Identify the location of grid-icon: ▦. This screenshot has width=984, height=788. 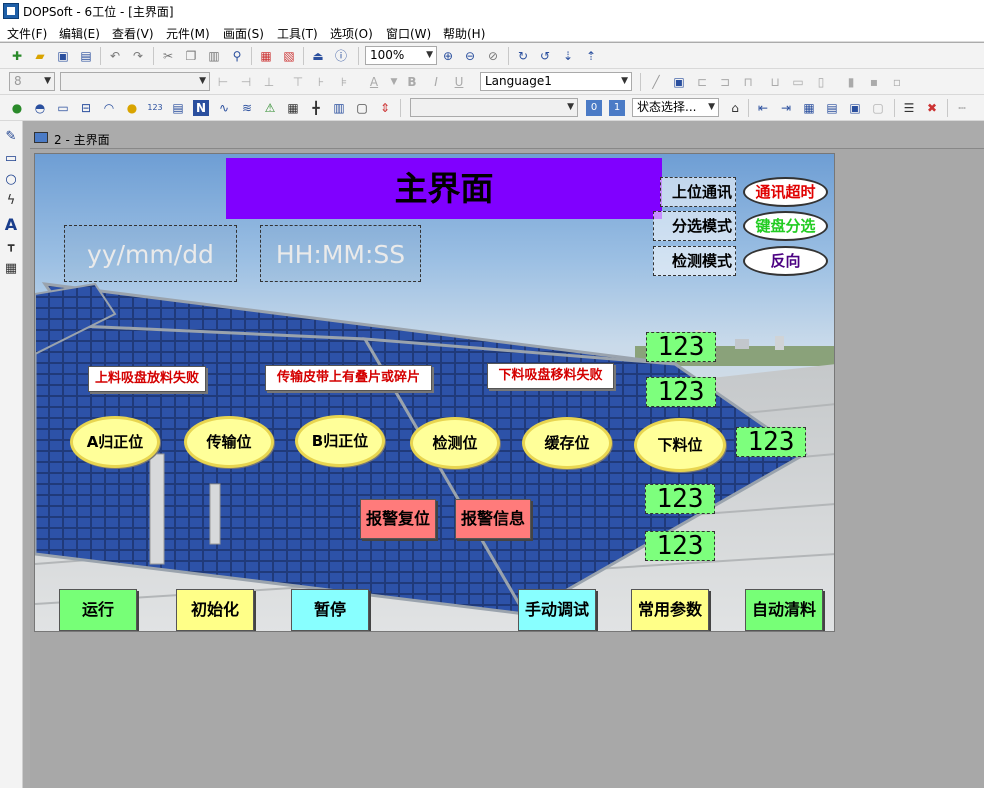
(809, 108).